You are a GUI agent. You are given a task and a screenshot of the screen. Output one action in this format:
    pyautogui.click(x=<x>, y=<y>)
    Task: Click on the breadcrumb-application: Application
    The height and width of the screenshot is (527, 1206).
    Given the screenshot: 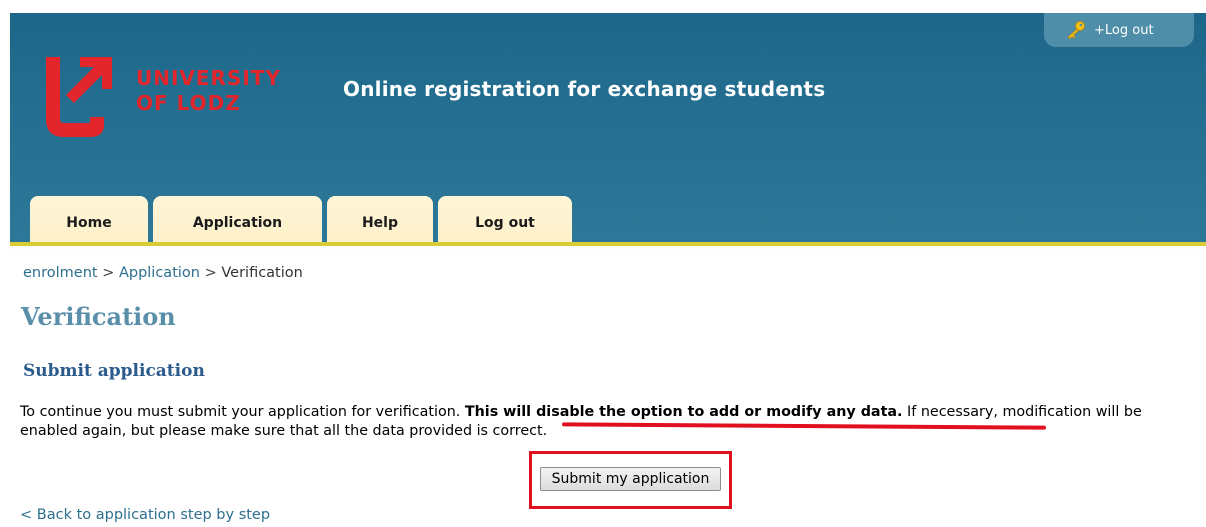 What is the action you would take?
    pyautogui.click(x=159, y=273)
    